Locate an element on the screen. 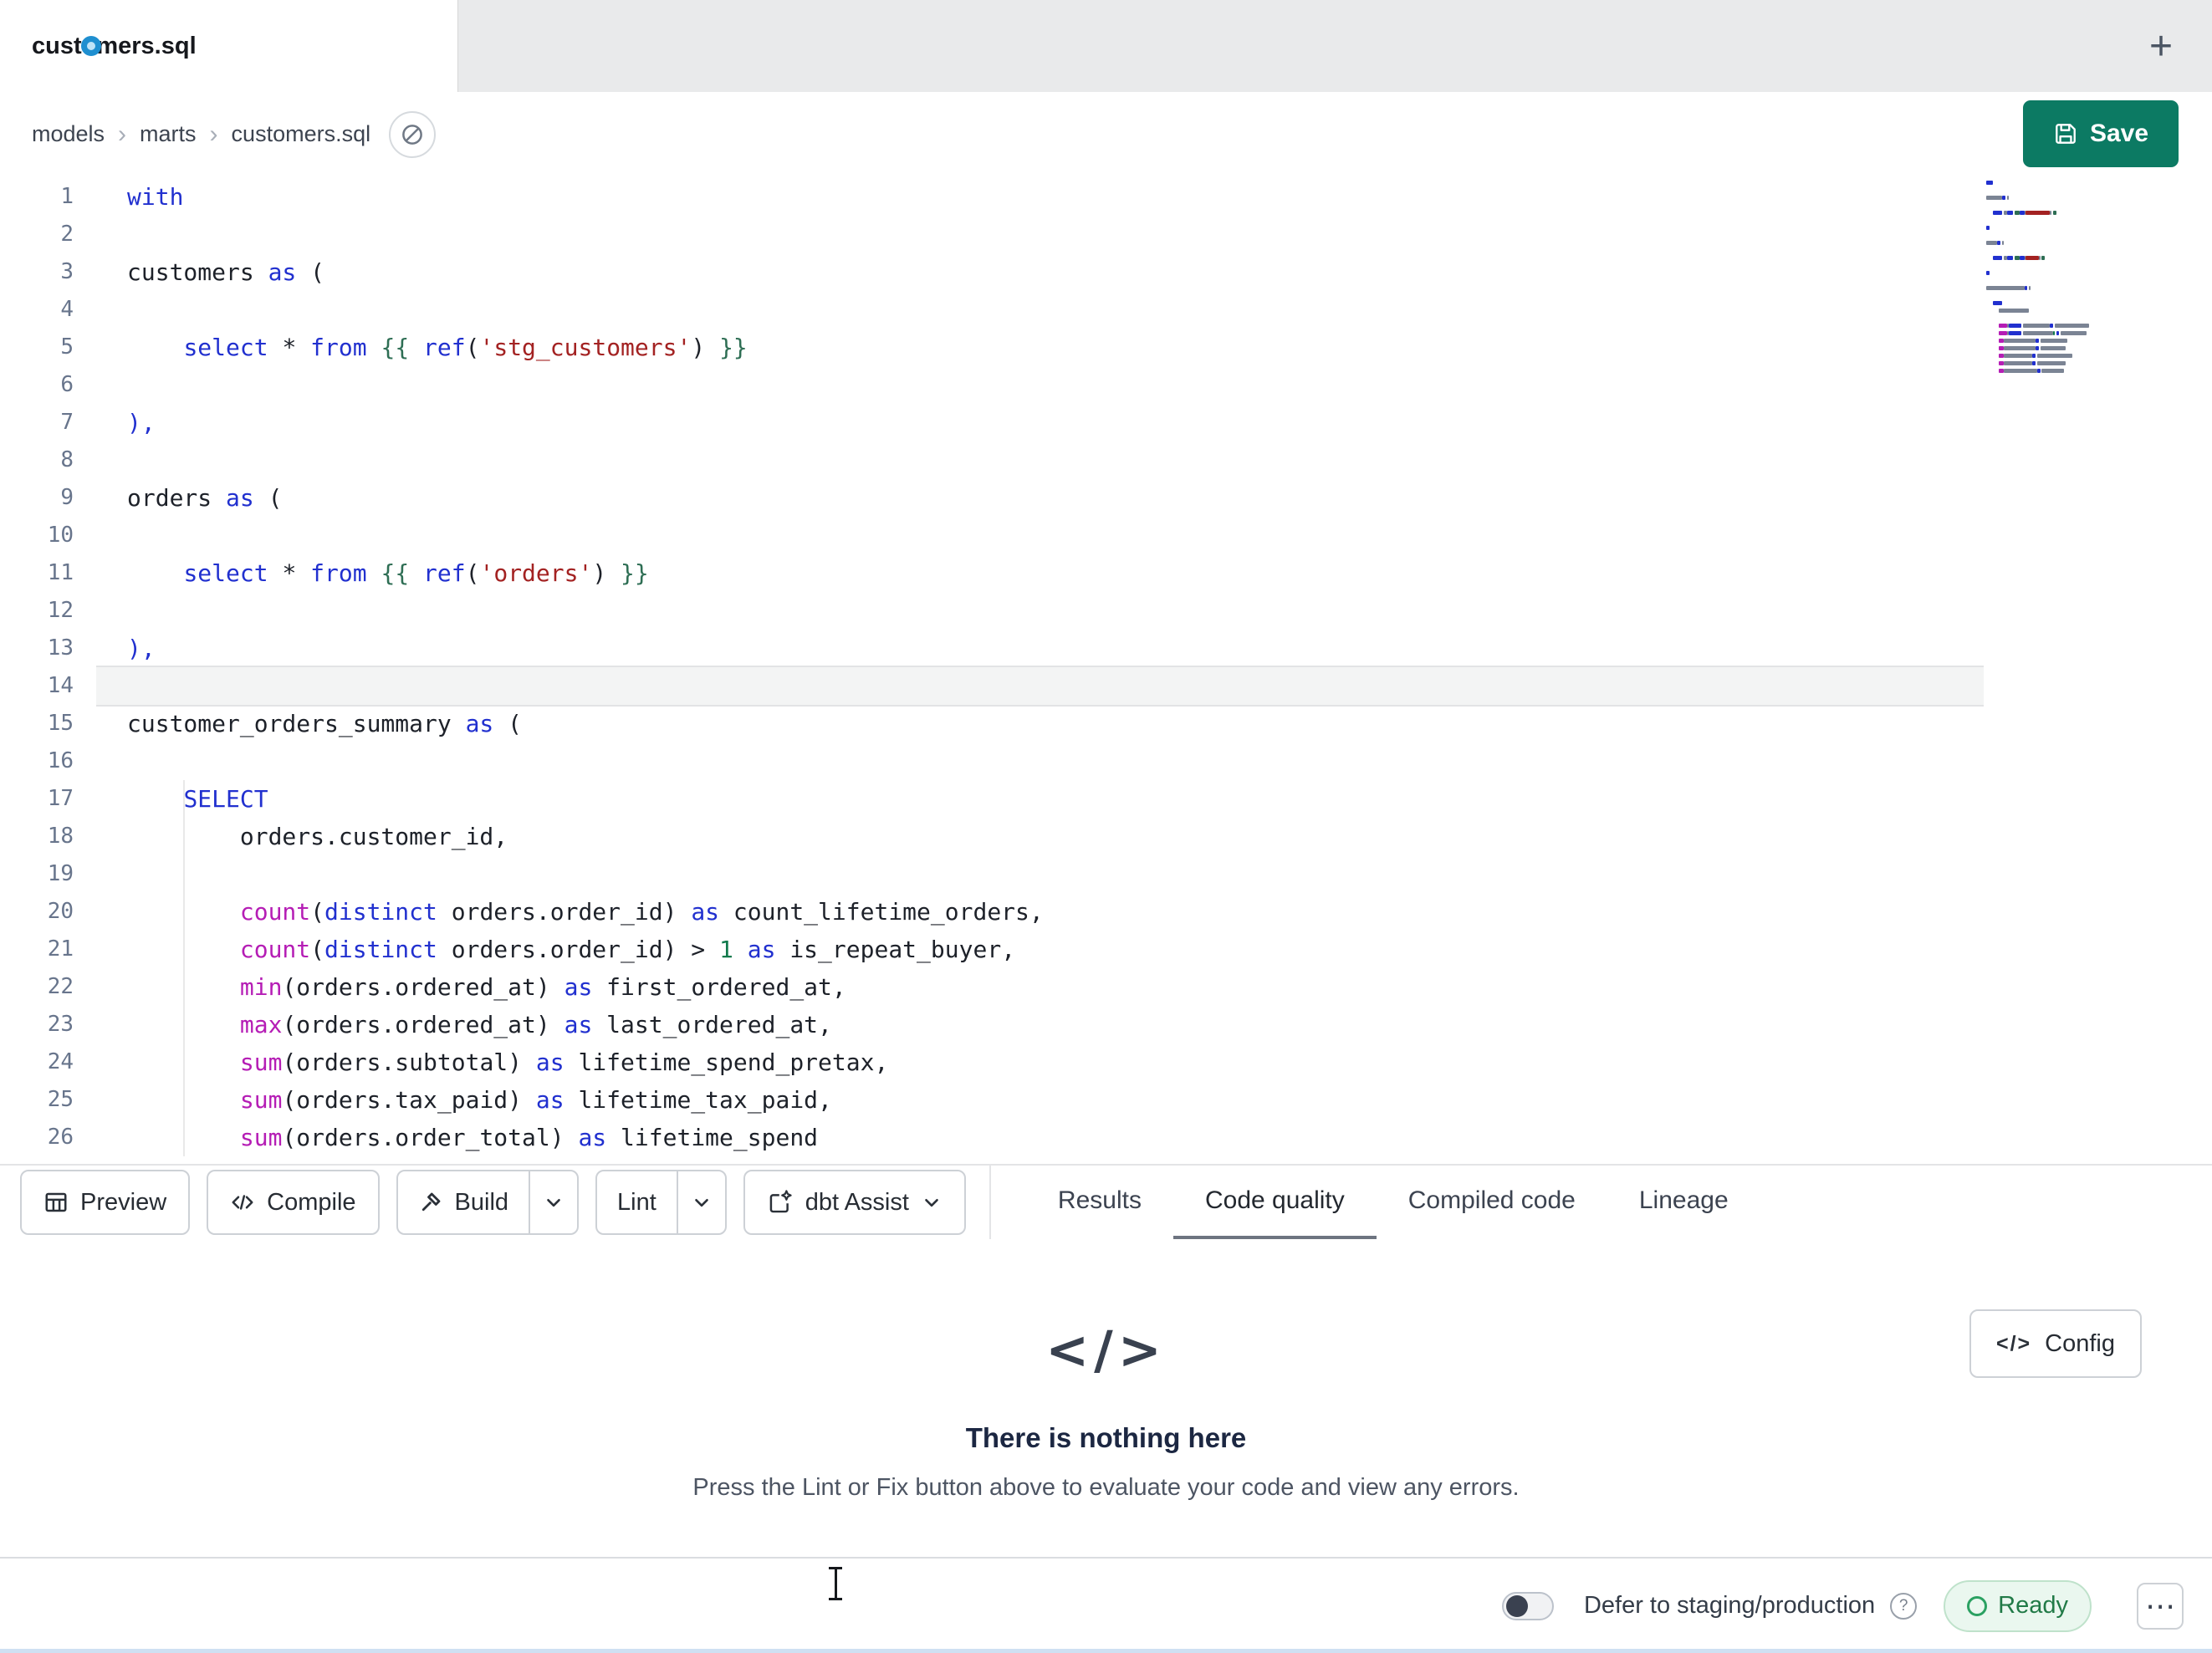 The image size is (2212, 1653). lint-split-button: Lint is located at coordinates (661, 1202).